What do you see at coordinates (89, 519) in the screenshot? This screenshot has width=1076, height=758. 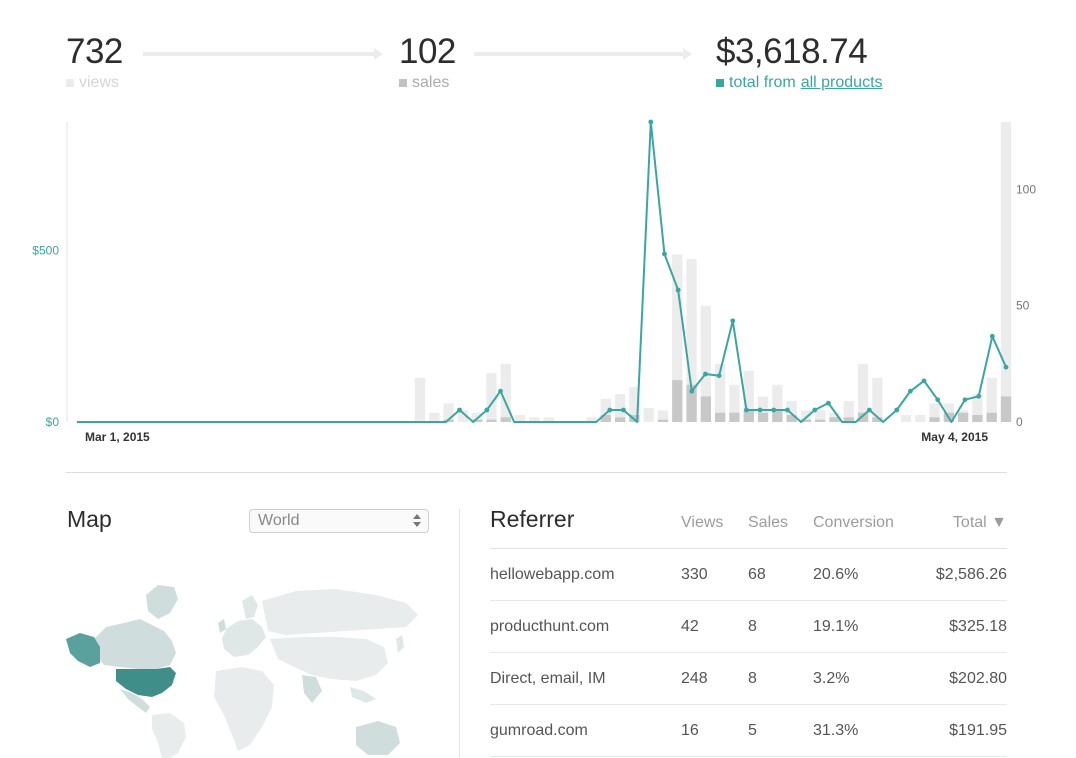 I see `map-title: Map` at bounding box center [89, 519].